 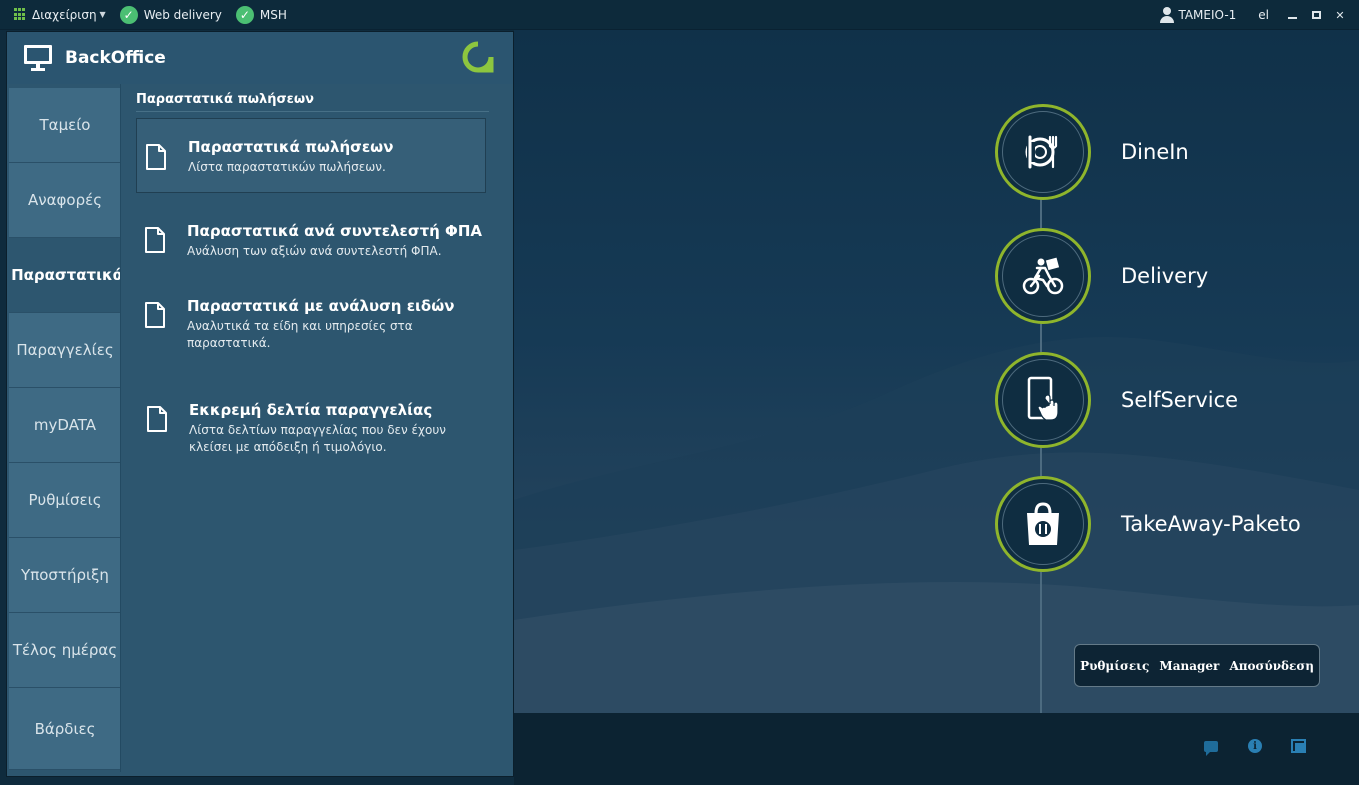 I want to click on panel-header: BackOffice, so click(x=260, y=58).